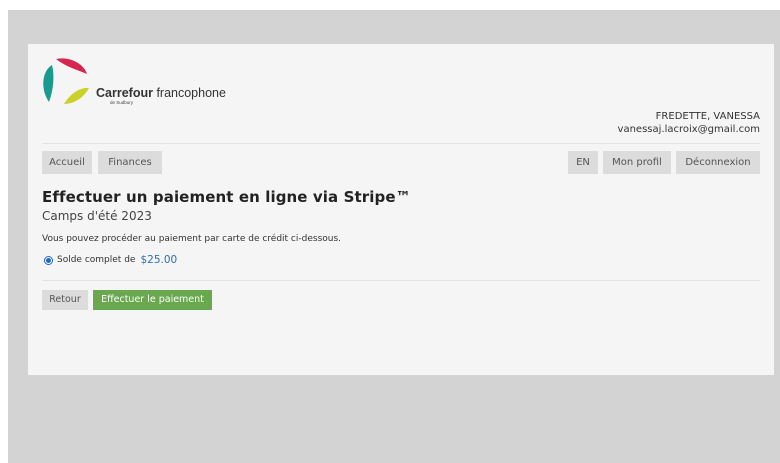  What do you see at coordinates (637, 162) in the screenshot?
I see `nav-mon-profil-button: Mon profil` at bounding box center [637, 162].